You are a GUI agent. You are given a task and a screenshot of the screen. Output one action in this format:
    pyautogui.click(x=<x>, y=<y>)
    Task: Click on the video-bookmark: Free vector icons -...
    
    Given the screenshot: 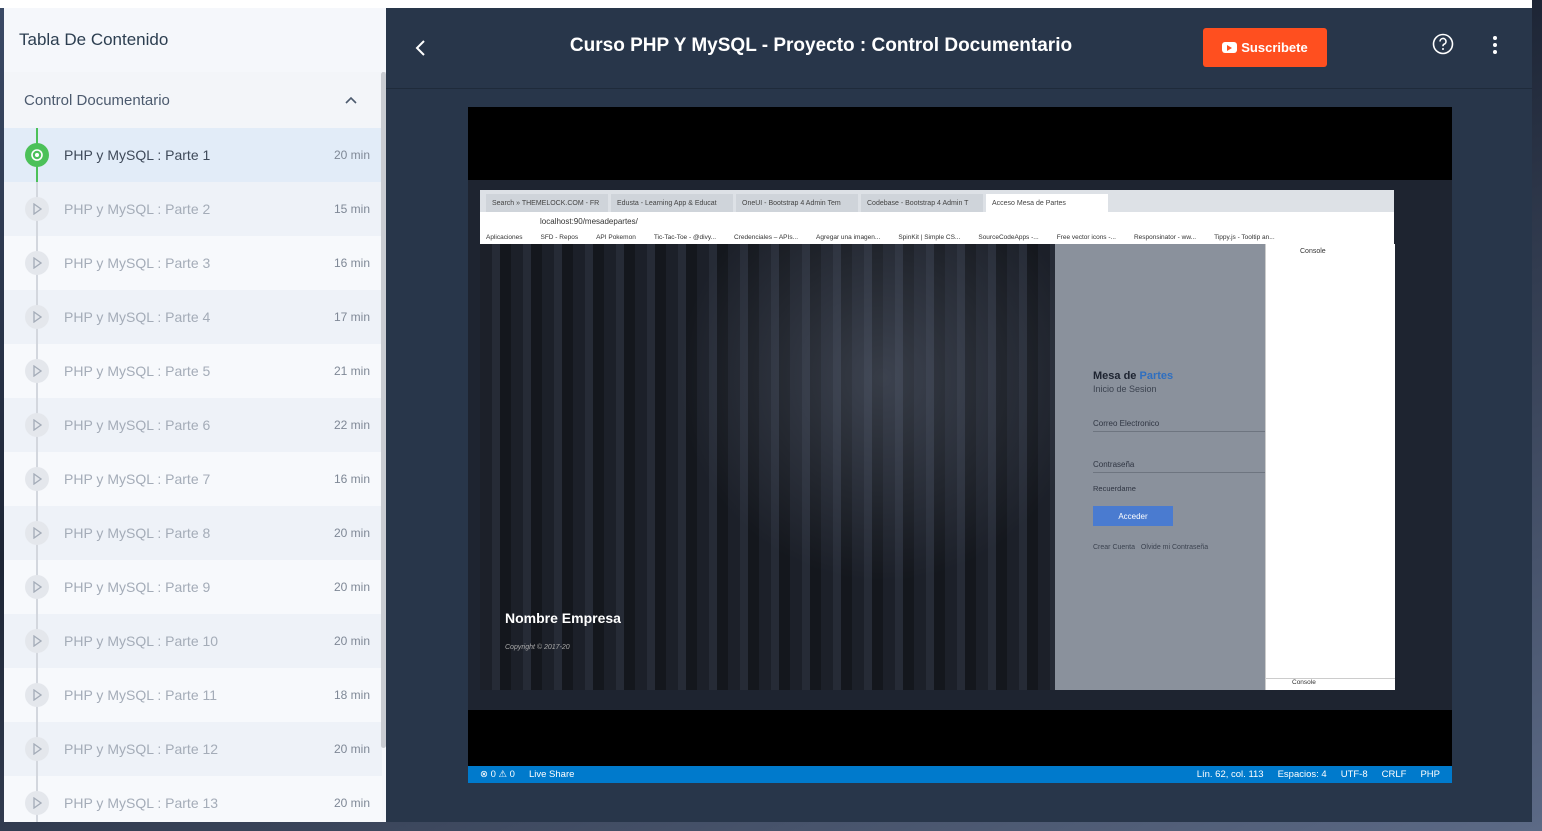 What is the action you would take?
    pyautogui.click(x=1086, y=237)
    